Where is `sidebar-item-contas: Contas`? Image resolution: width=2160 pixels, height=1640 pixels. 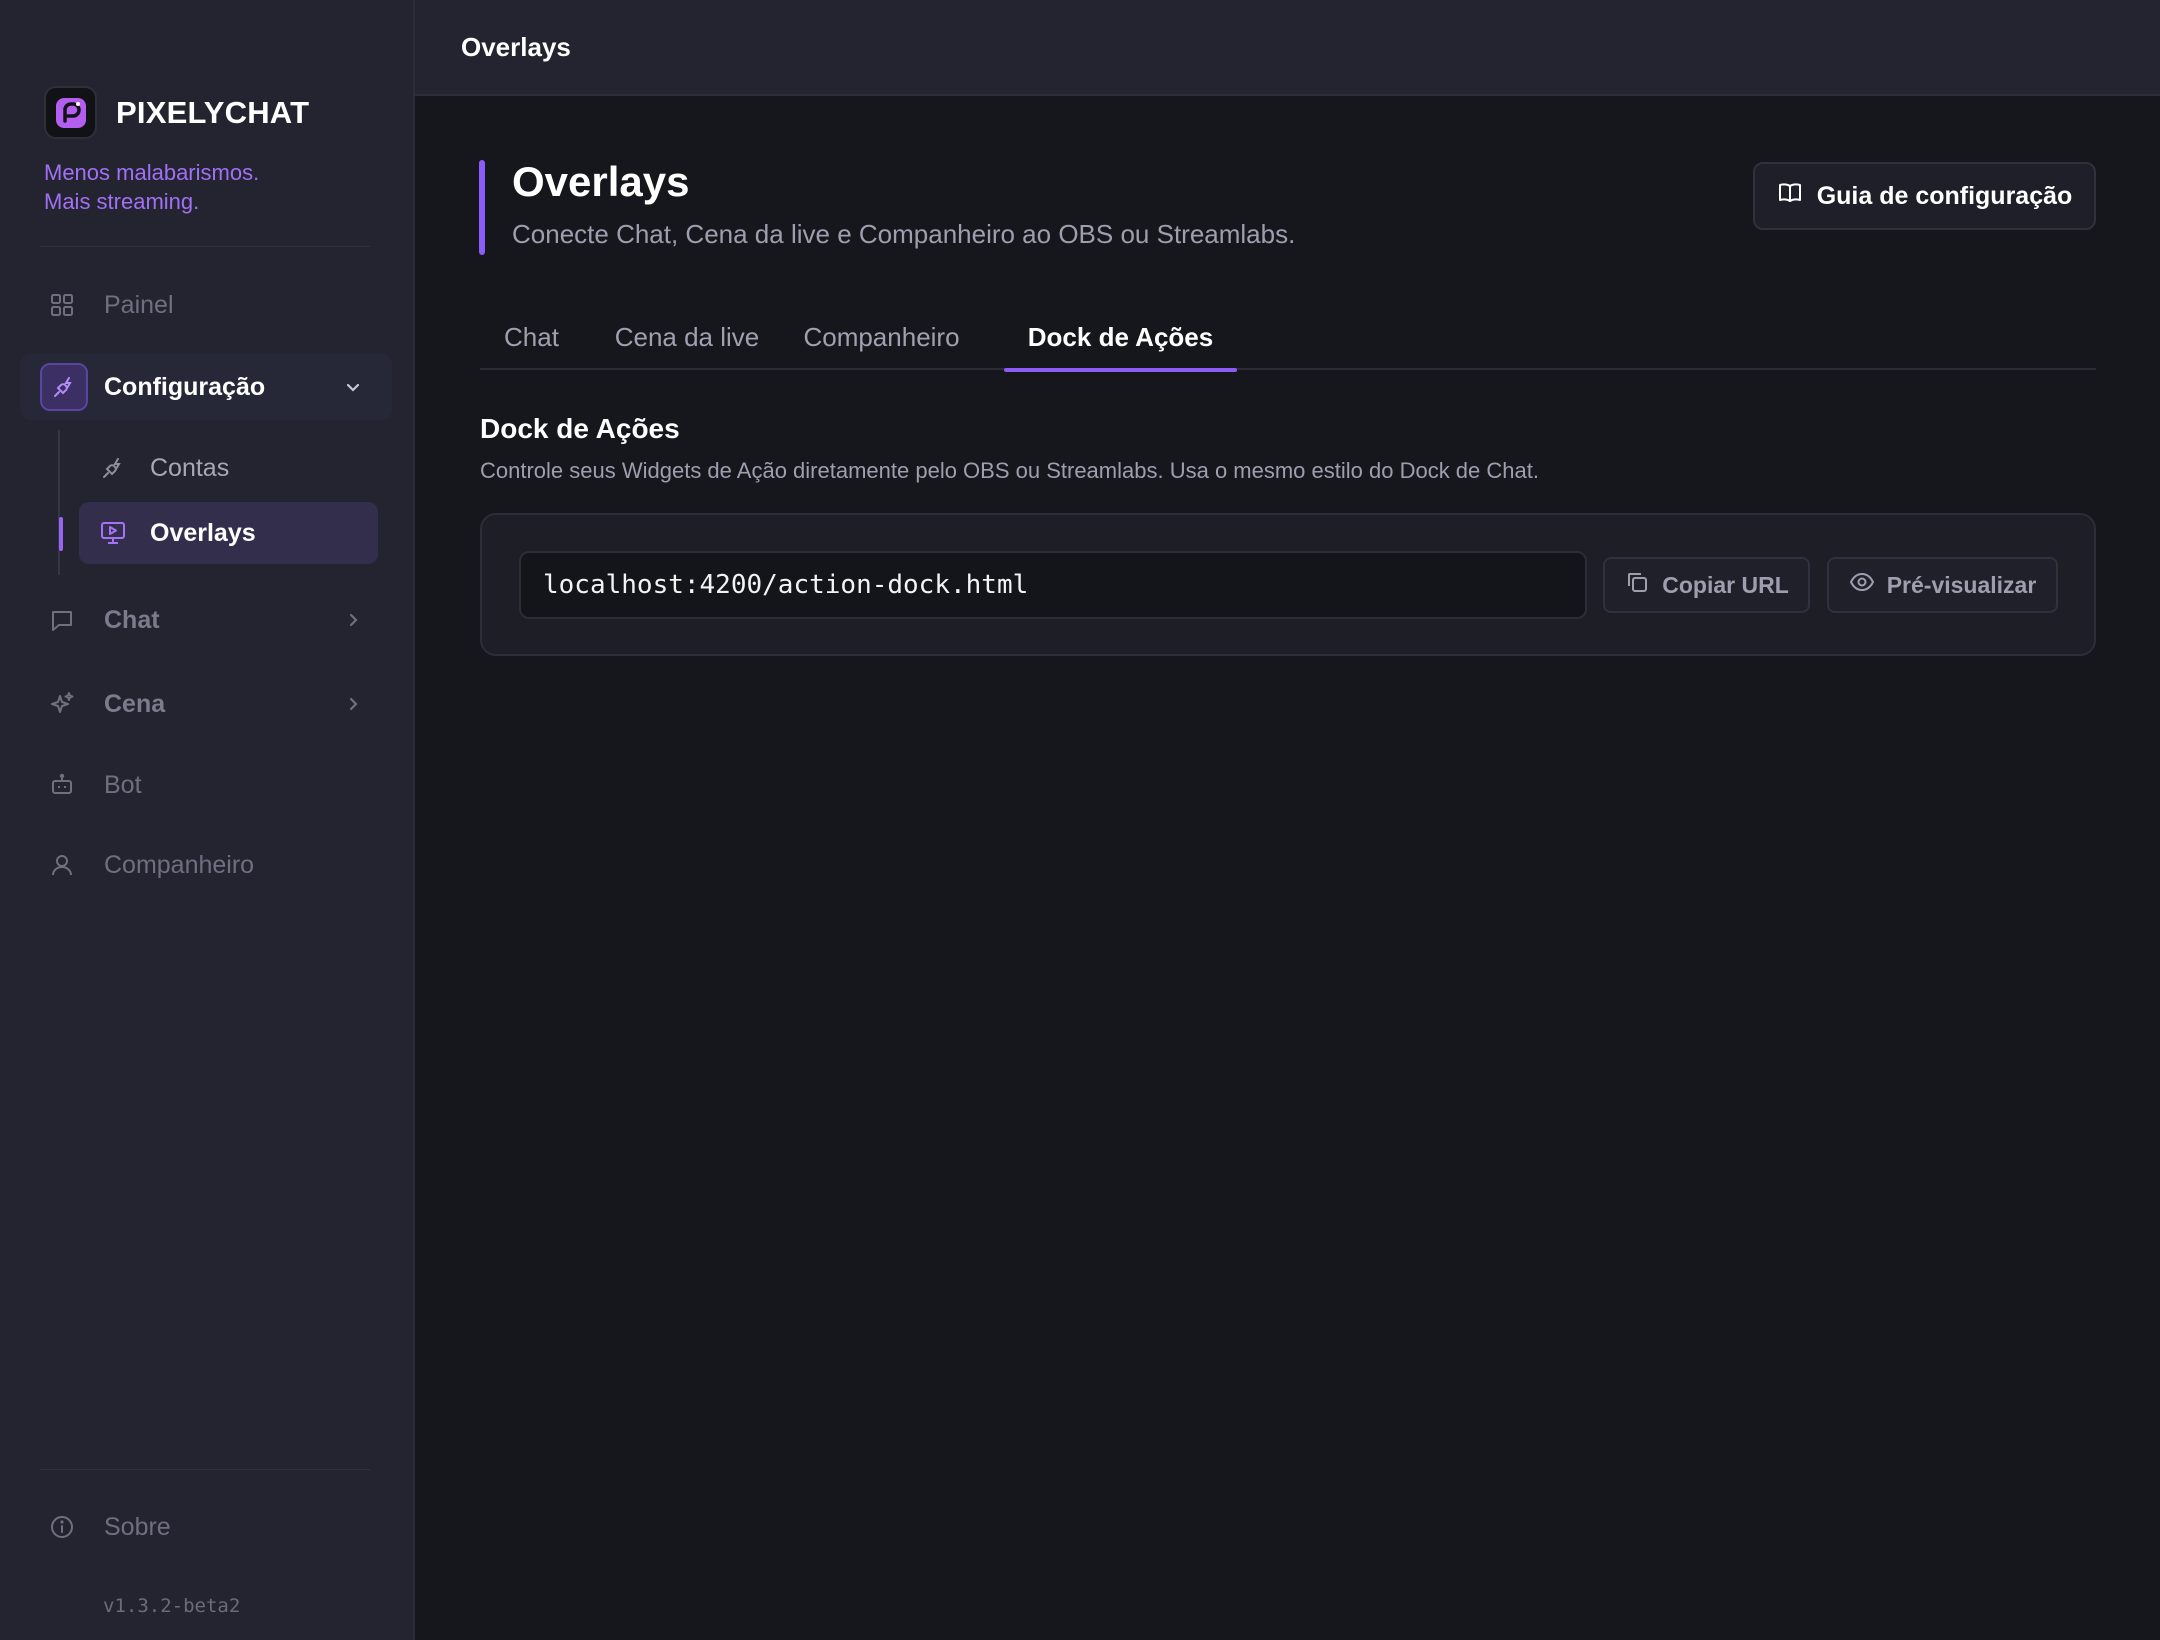 sidebar-item-contas: Contas is located at coordinates (228, 468).